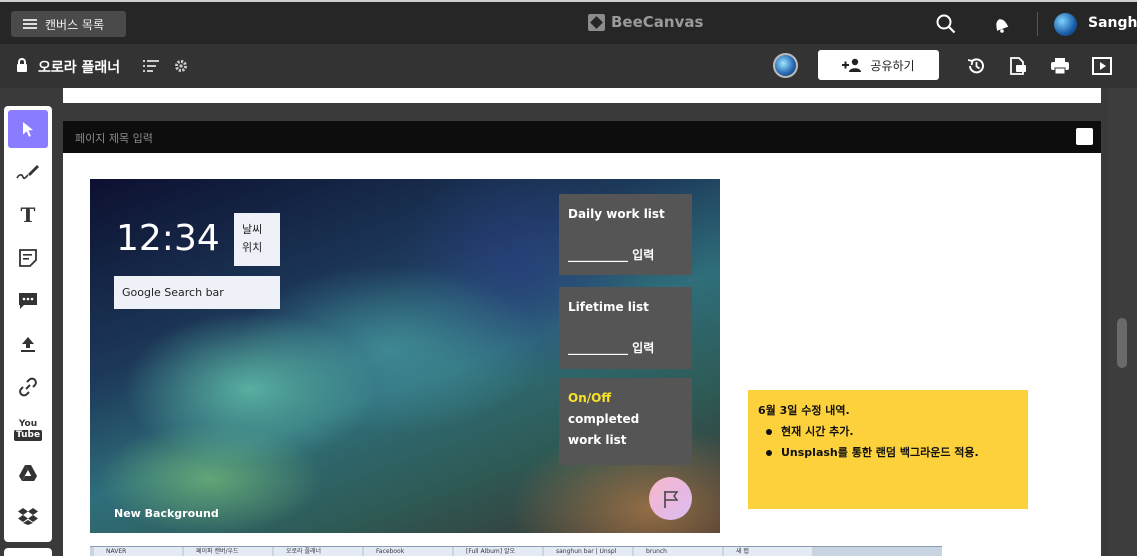 This screenshot has height=556, width=1137. What do you see at coordinates (588, 551) in the screenshot?
I see `browser-tab: sanghun bar | Unspl` at bounding box center [588, 551].